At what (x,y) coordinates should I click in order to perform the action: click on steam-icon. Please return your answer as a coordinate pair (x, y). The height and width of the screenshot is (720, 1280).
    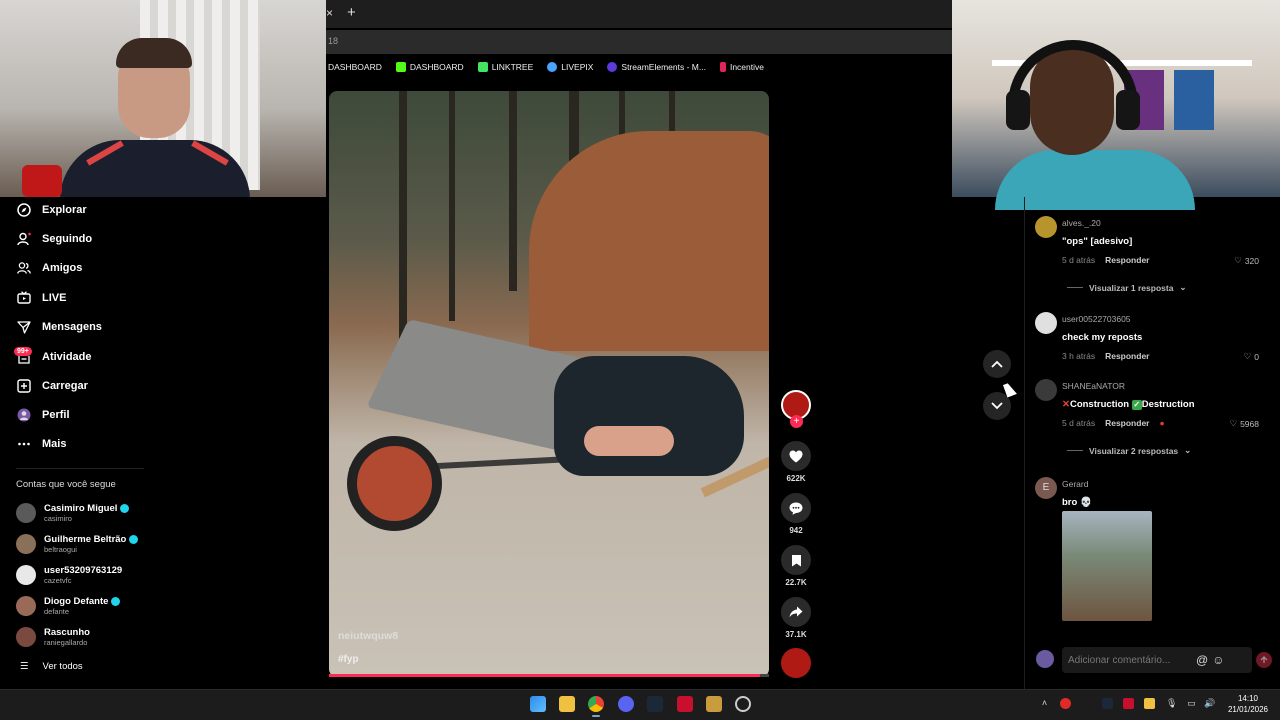
    Looking at the image, I should click on (655, 704).